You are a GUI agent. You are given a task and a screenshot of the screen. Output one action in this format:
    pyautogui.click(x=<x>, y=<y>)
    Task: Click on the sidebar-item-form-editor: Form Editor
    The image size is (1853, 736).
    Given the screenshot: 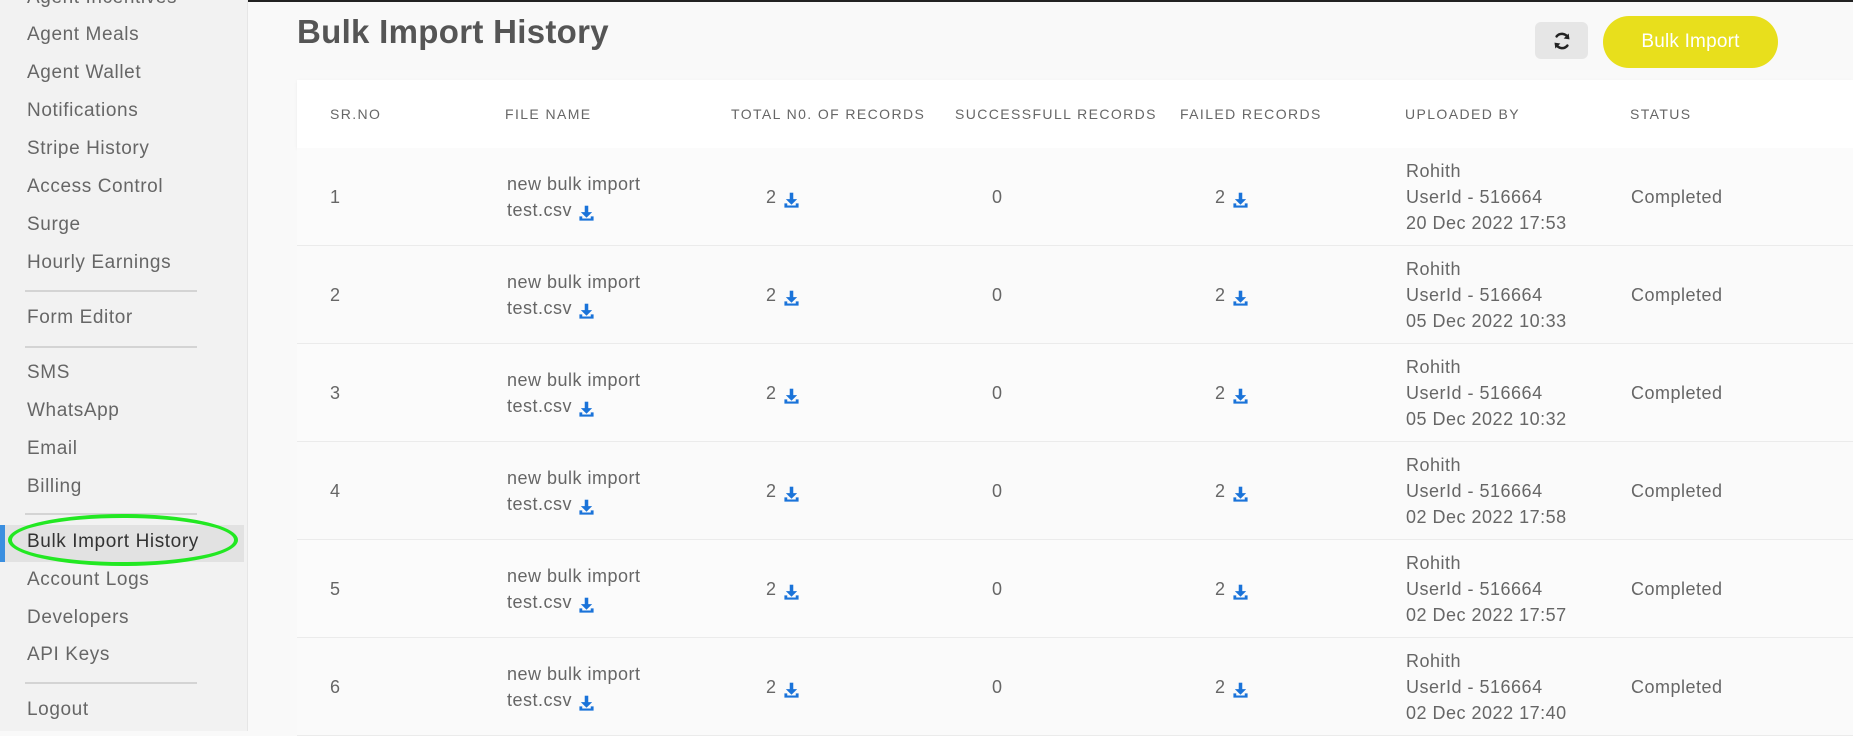 What is the action you would take?
    pyautogui.click(x=80, y=318)
    